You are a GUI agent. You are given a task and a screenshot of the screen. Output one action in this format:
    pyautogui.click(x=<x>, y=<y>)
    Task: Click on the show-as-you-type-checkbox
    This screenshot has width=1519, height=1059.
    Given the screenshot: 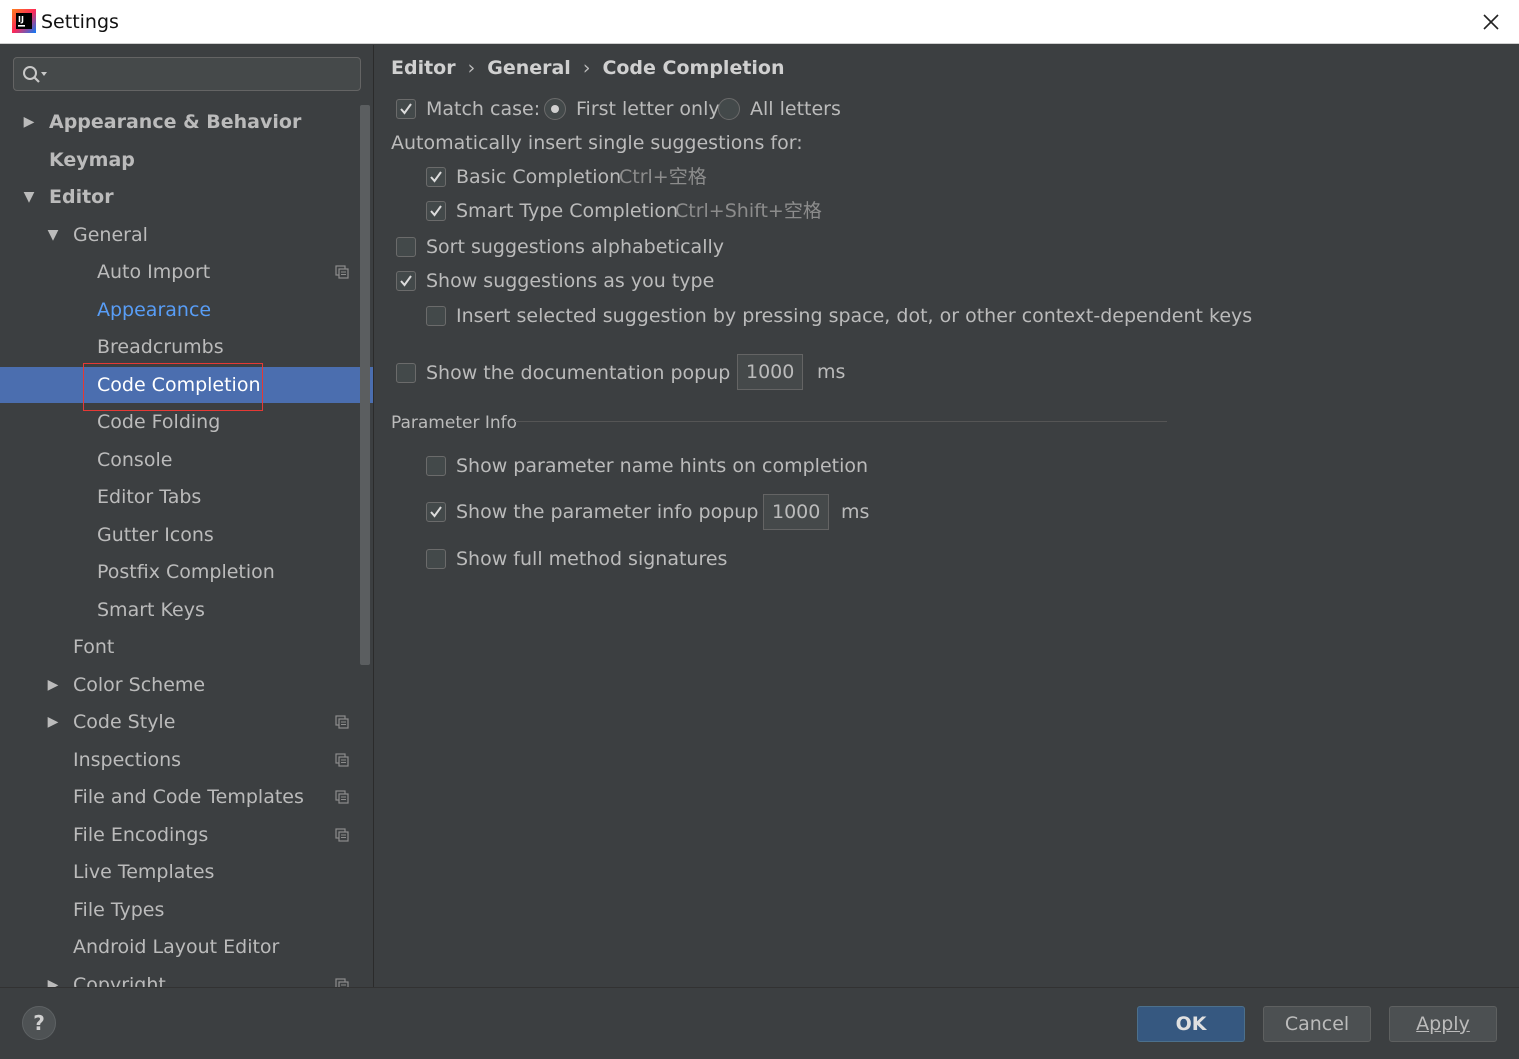 What is the action you would take?
    pyautogui.click(x=406, y=281)
    